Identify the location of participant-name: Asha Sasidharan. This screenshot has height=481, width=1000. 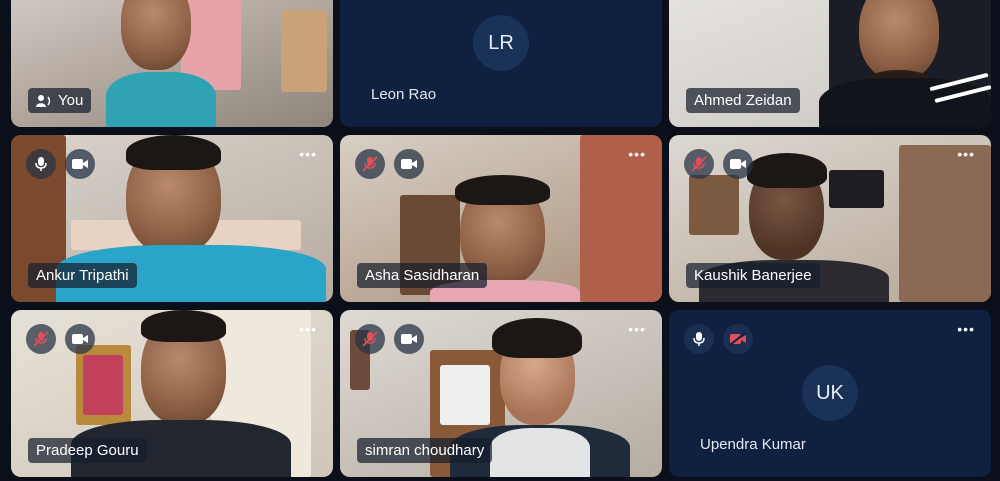
(422, 275).